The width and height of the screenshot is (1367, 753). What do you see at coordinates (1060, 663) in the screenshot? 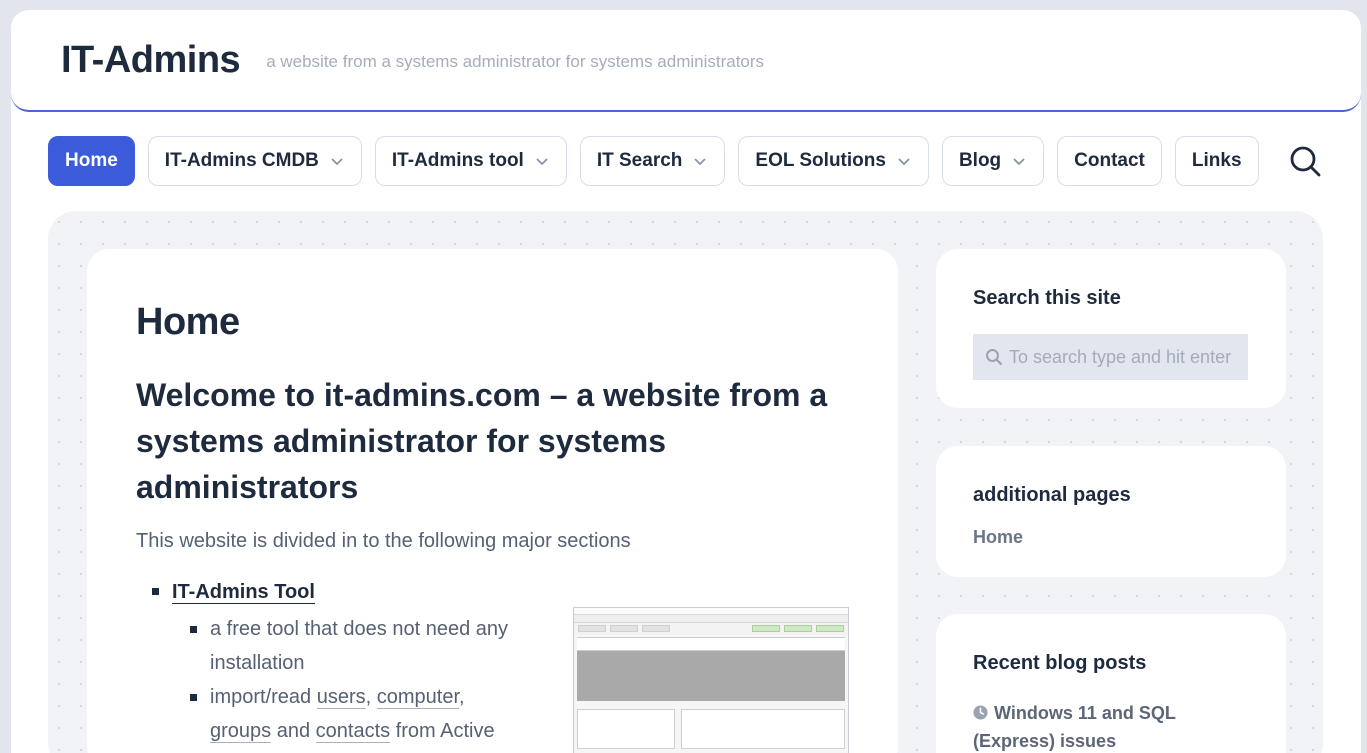
I see `widget-title: Recent blog posts` at bounding box center [1060, 663].